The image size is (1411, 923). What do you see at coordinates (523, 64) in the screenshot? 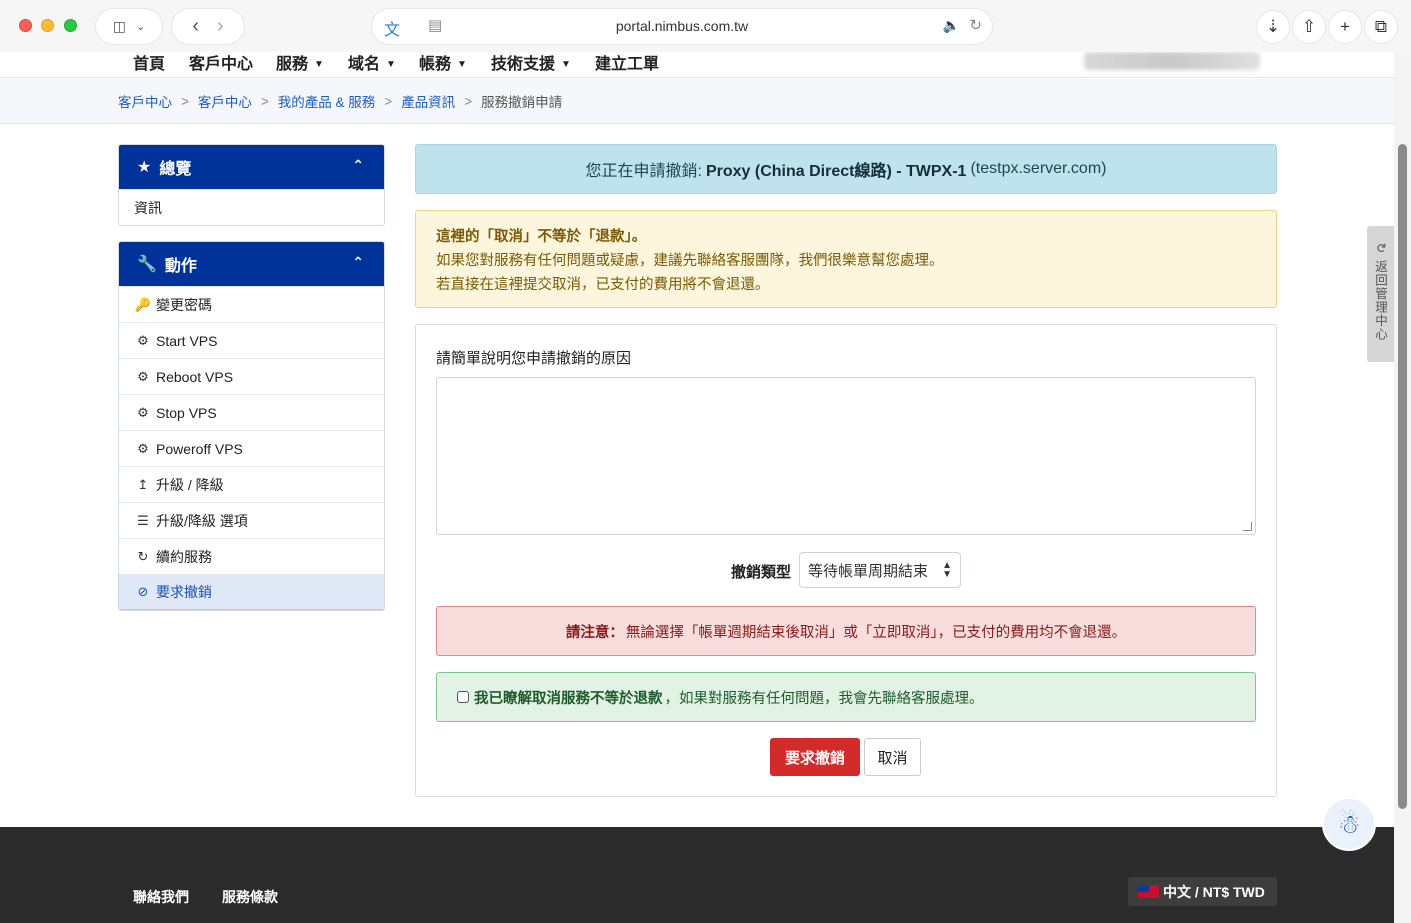
I see `nav-support-label: 技術支援` at bounding box center [523, 64].